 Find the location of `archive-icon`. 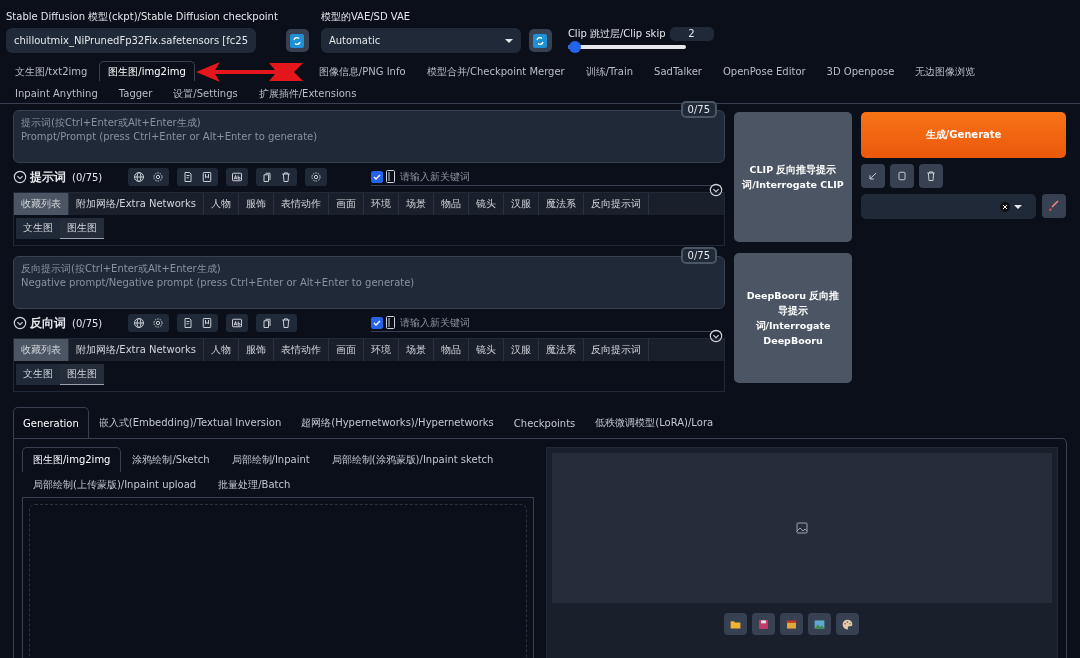

archive-icon is located at coordinates (791, 624).